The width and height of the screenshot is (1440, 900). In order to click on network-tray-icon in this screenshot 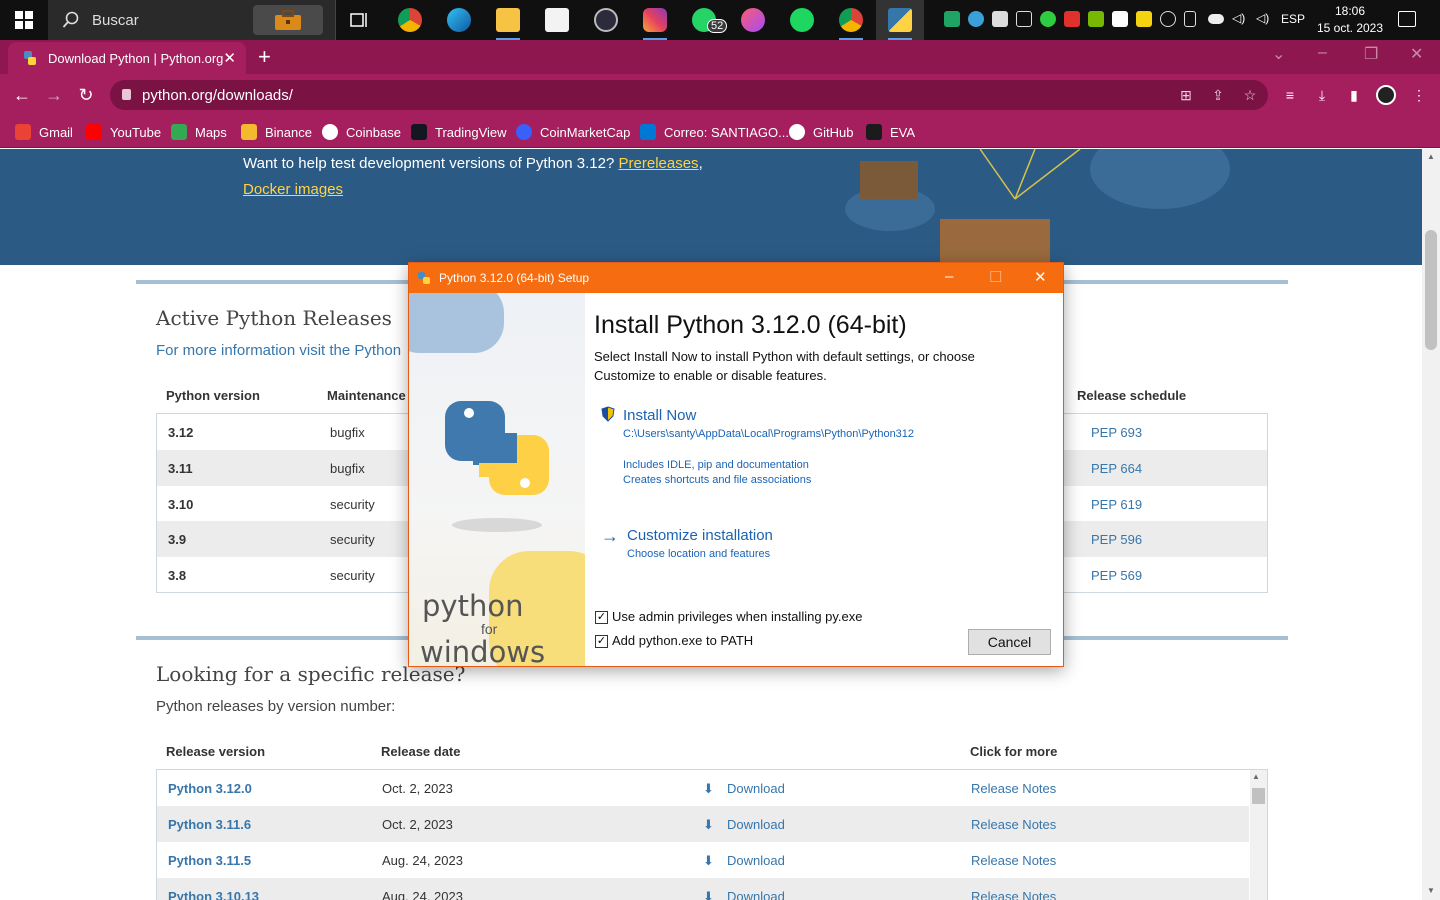, I will do `click(1168, 19)`.